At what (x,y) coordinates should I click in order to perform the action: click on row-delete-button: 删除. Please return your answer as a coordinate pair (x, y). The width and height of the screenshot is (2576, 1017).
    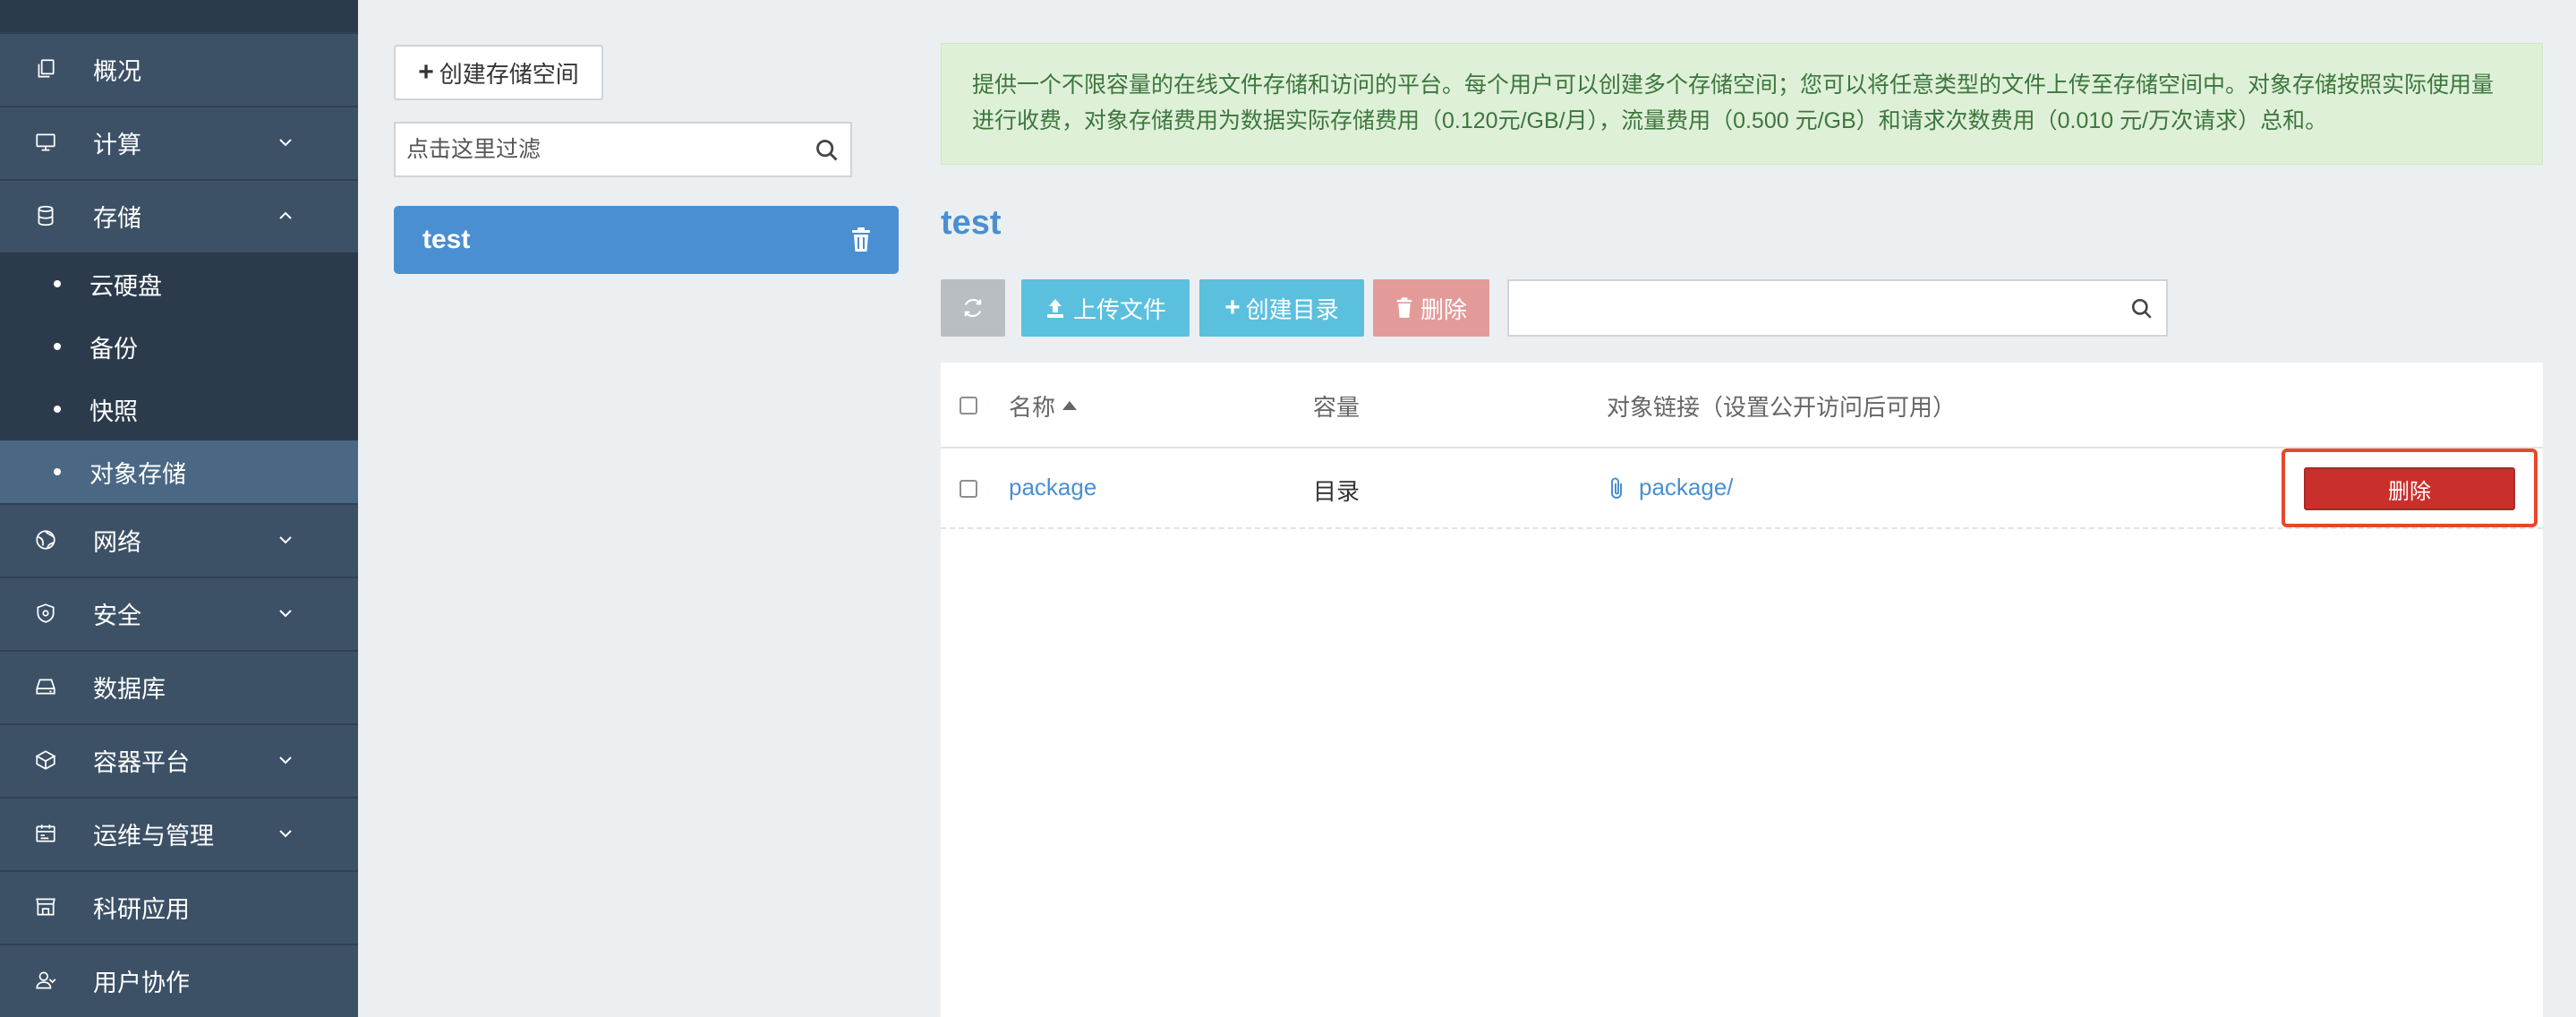
    Looking at the image, I should click on (2409, 488).